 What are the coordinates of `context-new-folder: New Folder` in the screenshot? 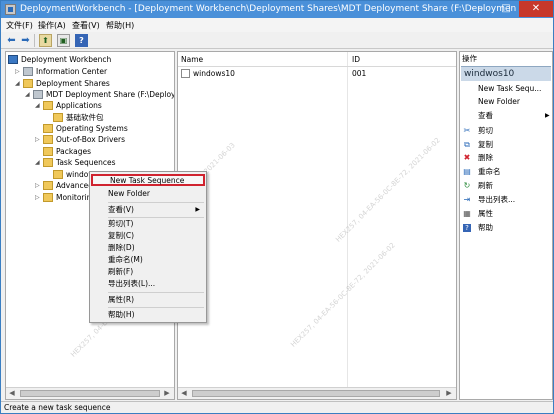 It's located at (148, 194).